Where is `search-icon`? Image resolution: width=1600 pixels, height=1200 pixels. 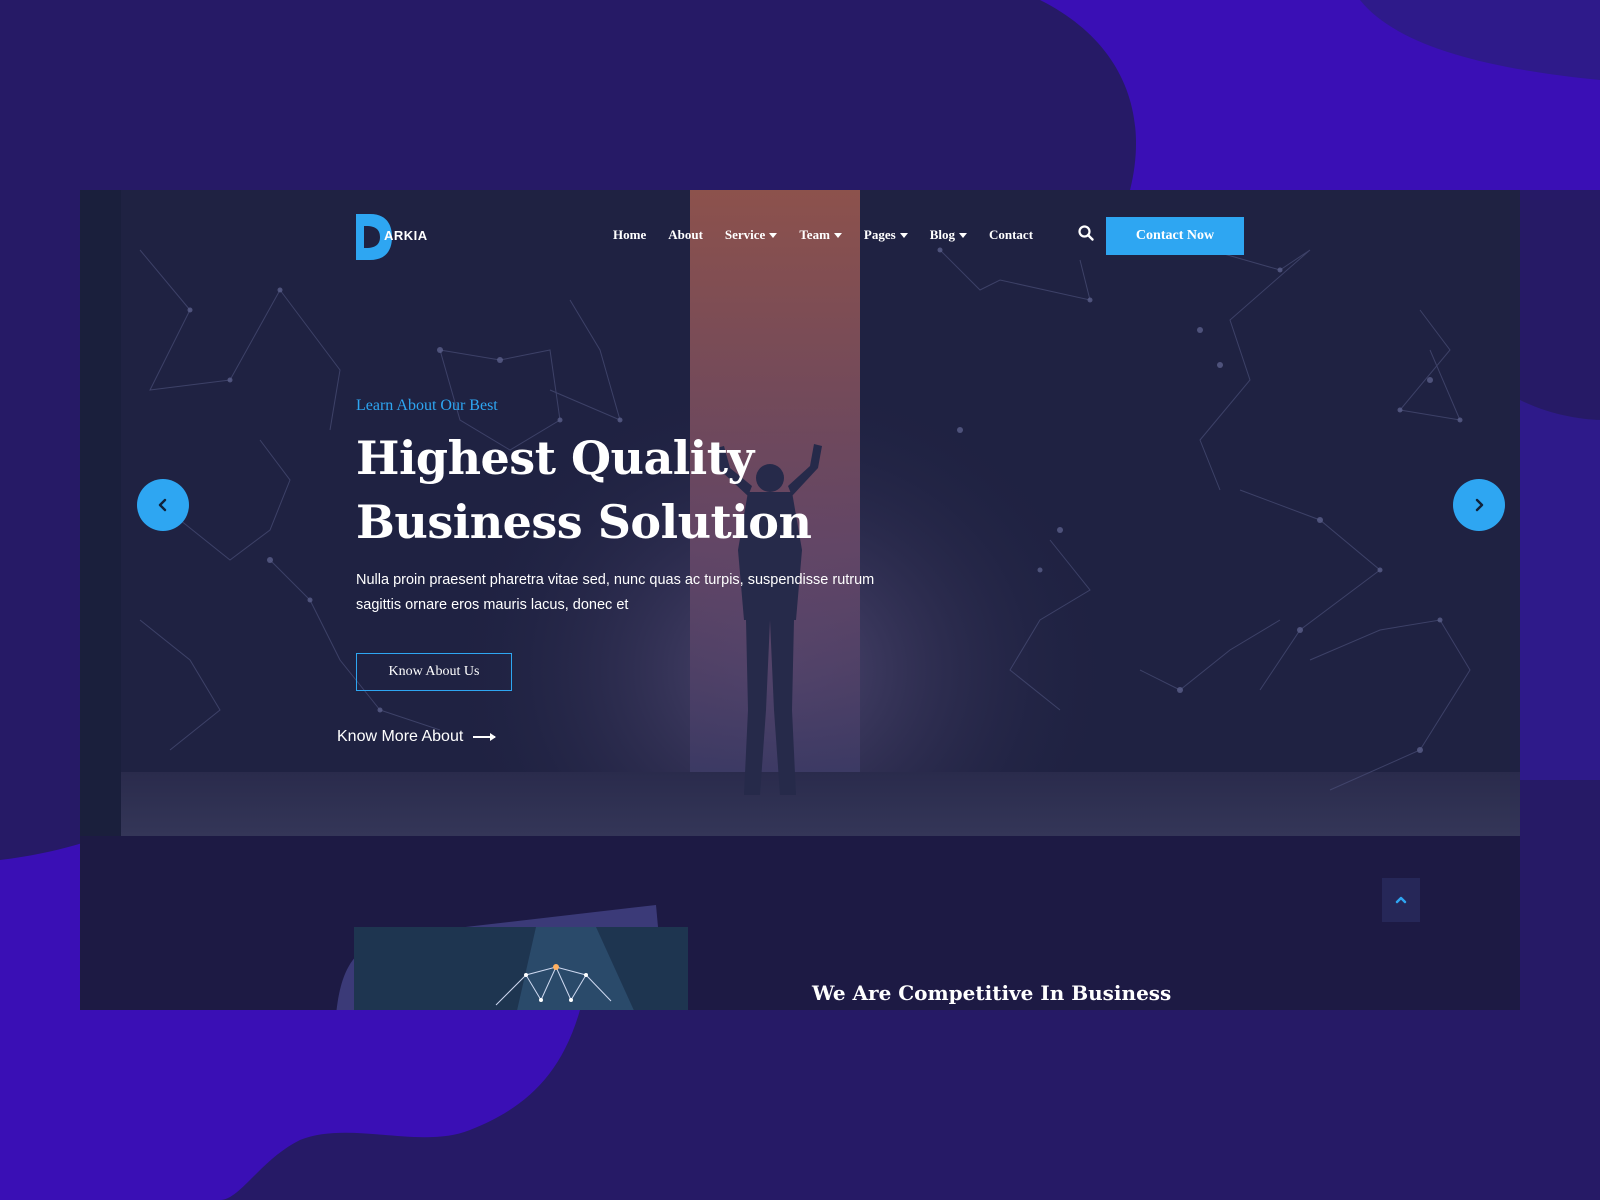 search-icon is located at coordinates (1086, 233).